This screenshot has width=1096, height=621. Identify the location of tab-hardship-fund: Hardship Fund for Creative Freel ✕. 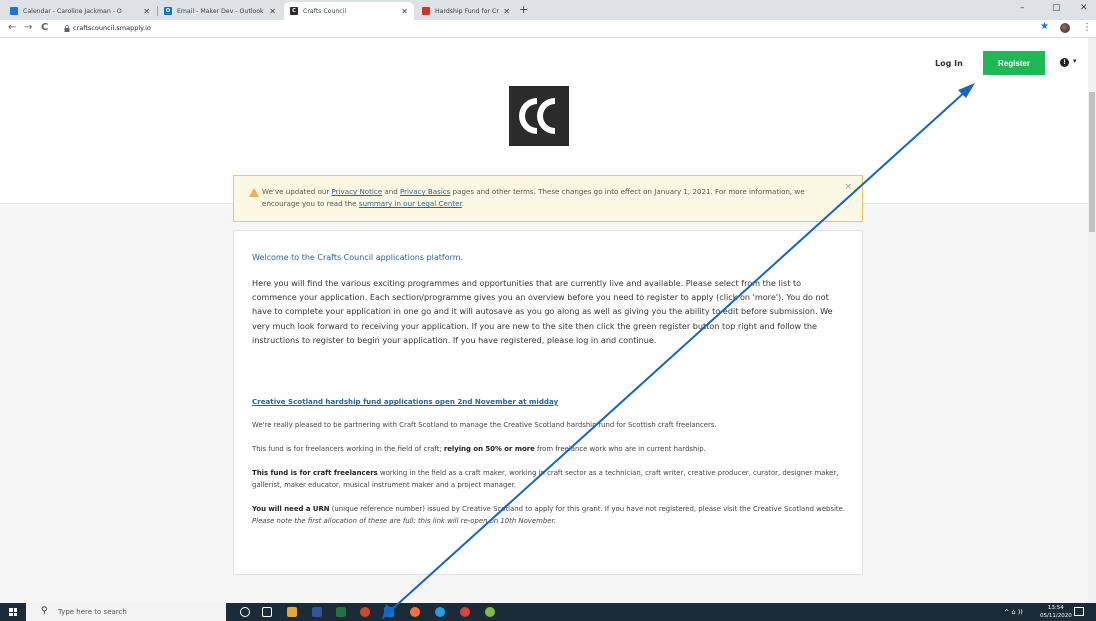
(466, 11).